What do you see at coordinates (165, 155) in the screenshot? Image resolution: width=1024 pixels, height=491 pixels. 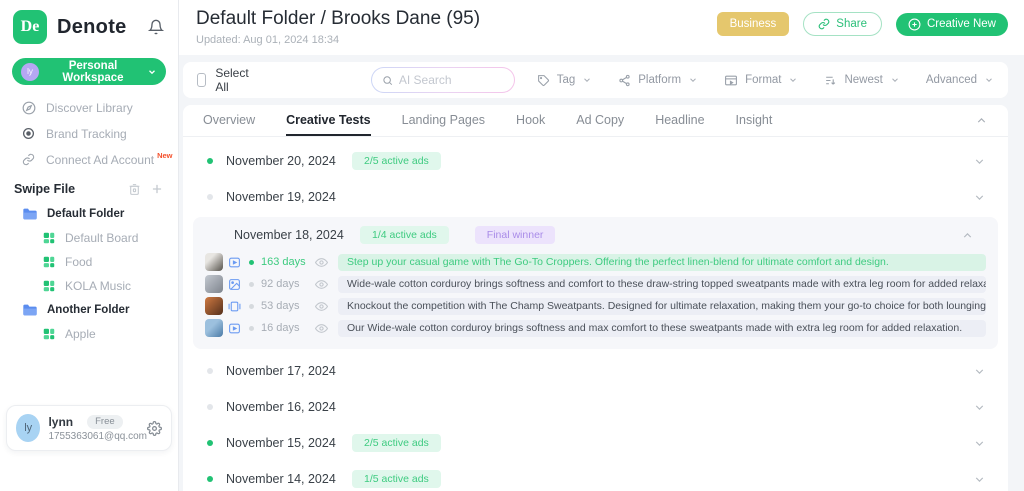 I see `new-badge: New` at bounding box center [165, 155].